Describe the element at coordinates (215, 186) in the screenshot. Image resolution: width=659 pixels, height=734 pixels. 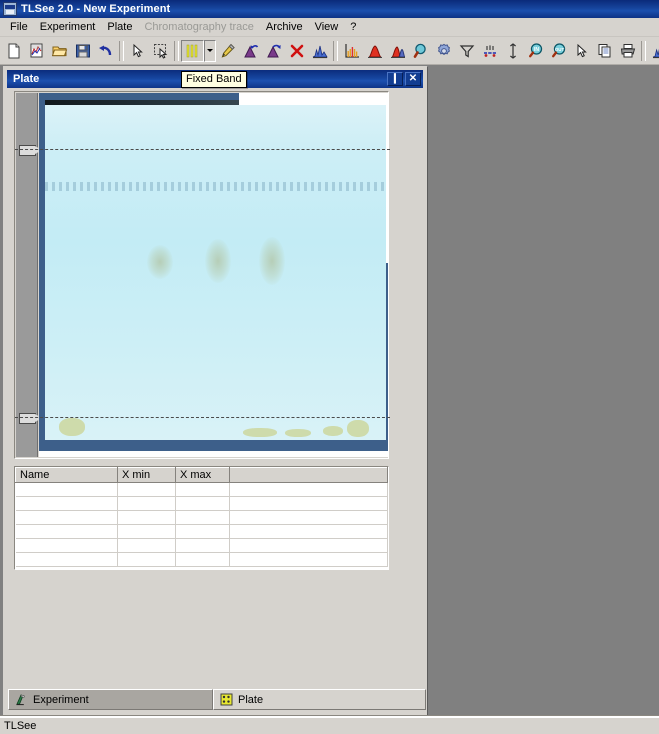
I see `plate-band-texture` at that location.